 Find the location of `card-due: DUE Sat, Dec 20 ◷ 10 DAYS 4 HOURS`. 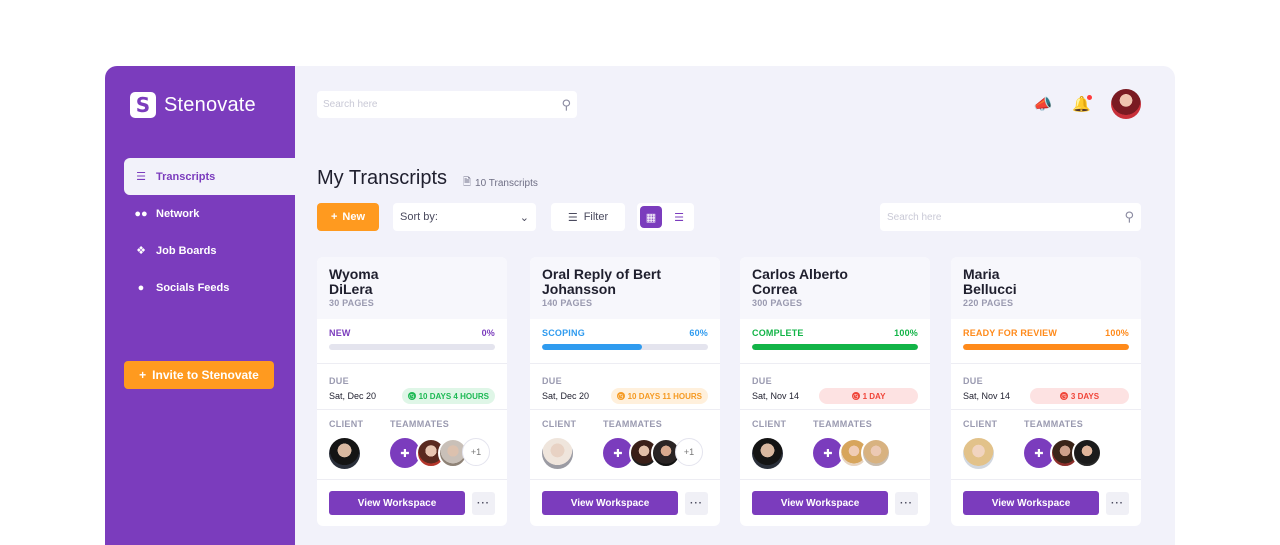

card-due: DUE Sat, Dec 20 ◷ 10 DAYS 4 HOURS is located at coordinates (412, 386).